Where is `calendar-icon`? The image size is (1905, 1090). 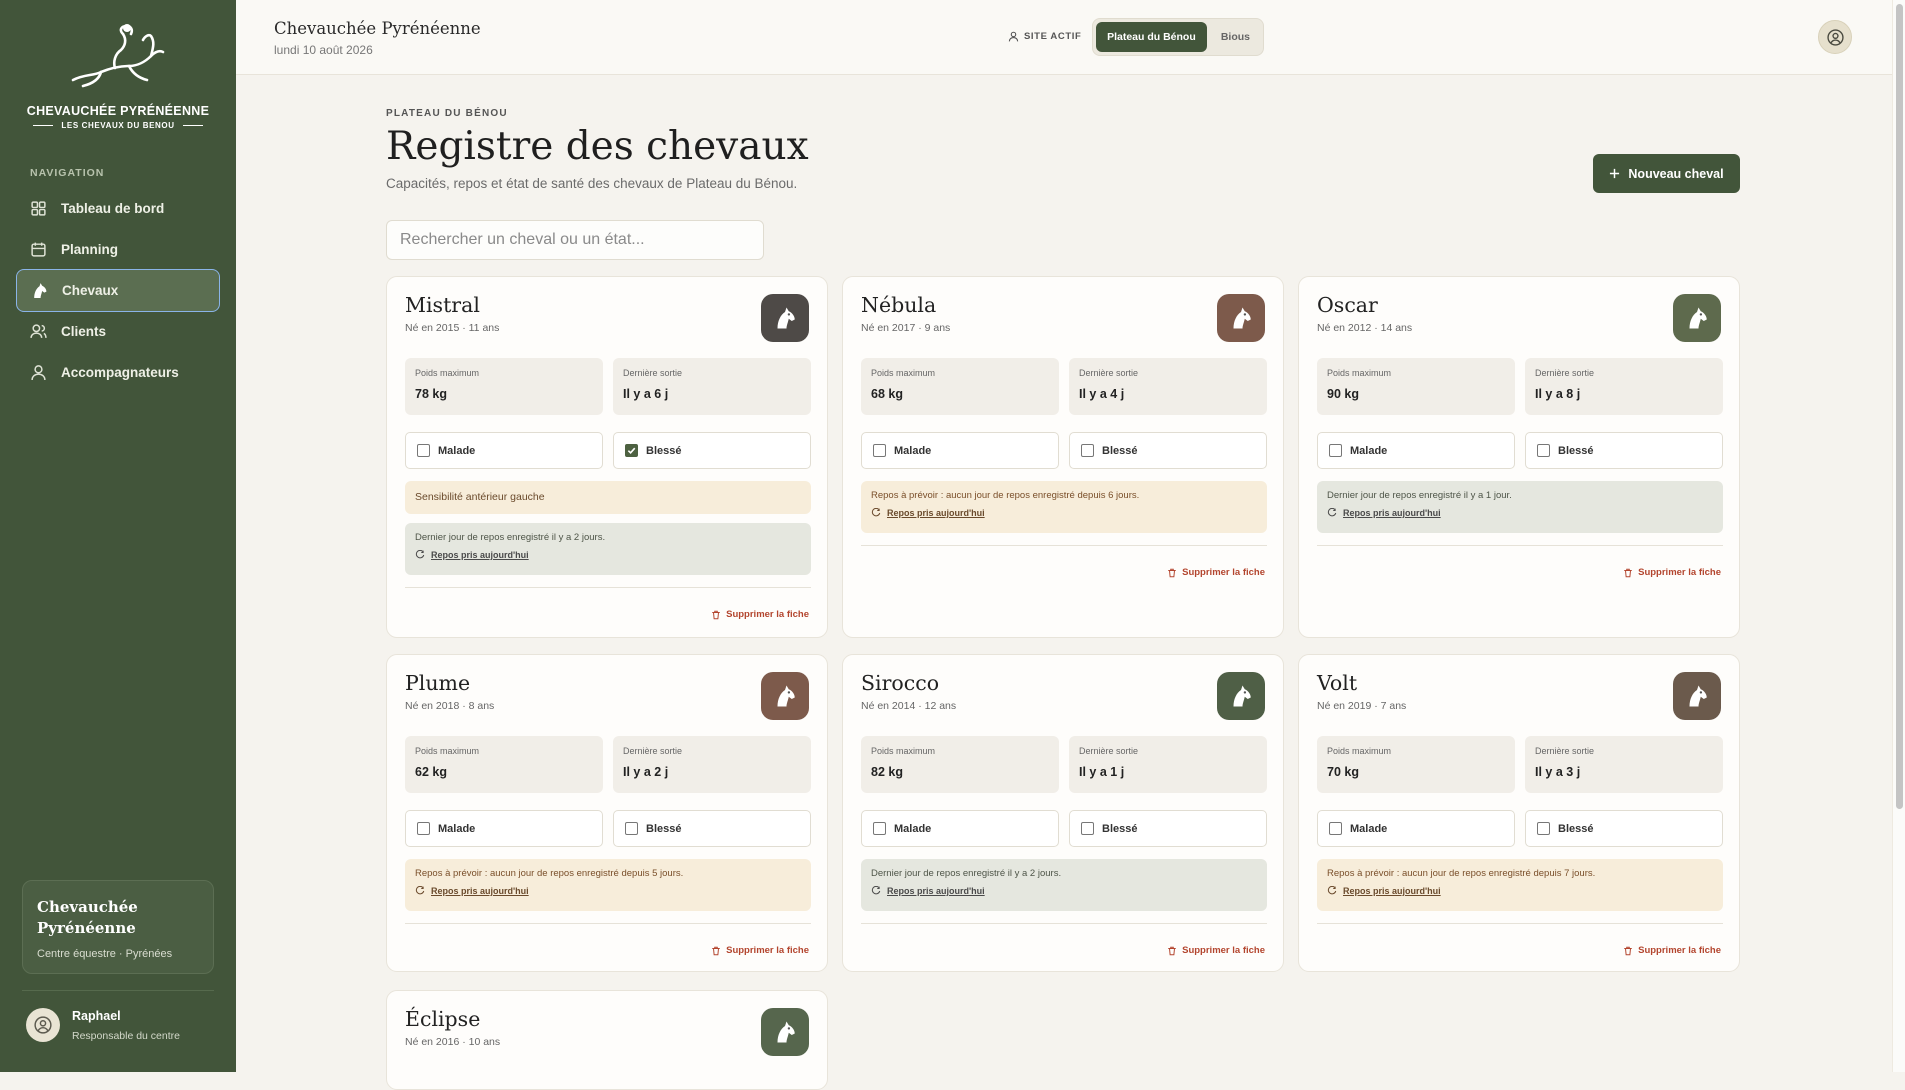
calendar-icon is located at coordinates (38, 249).